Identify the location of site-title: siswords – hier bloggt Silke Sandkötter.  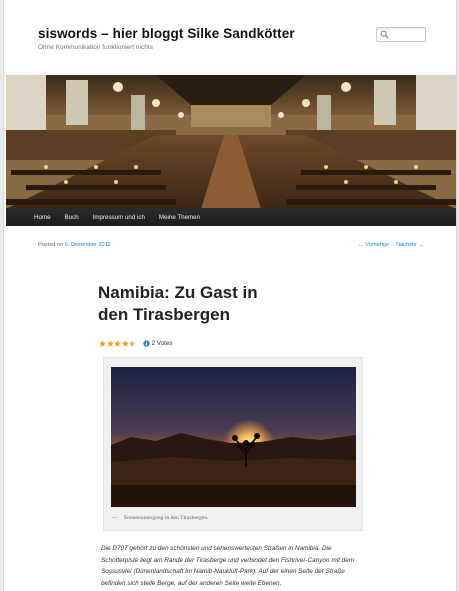
(166, 33).